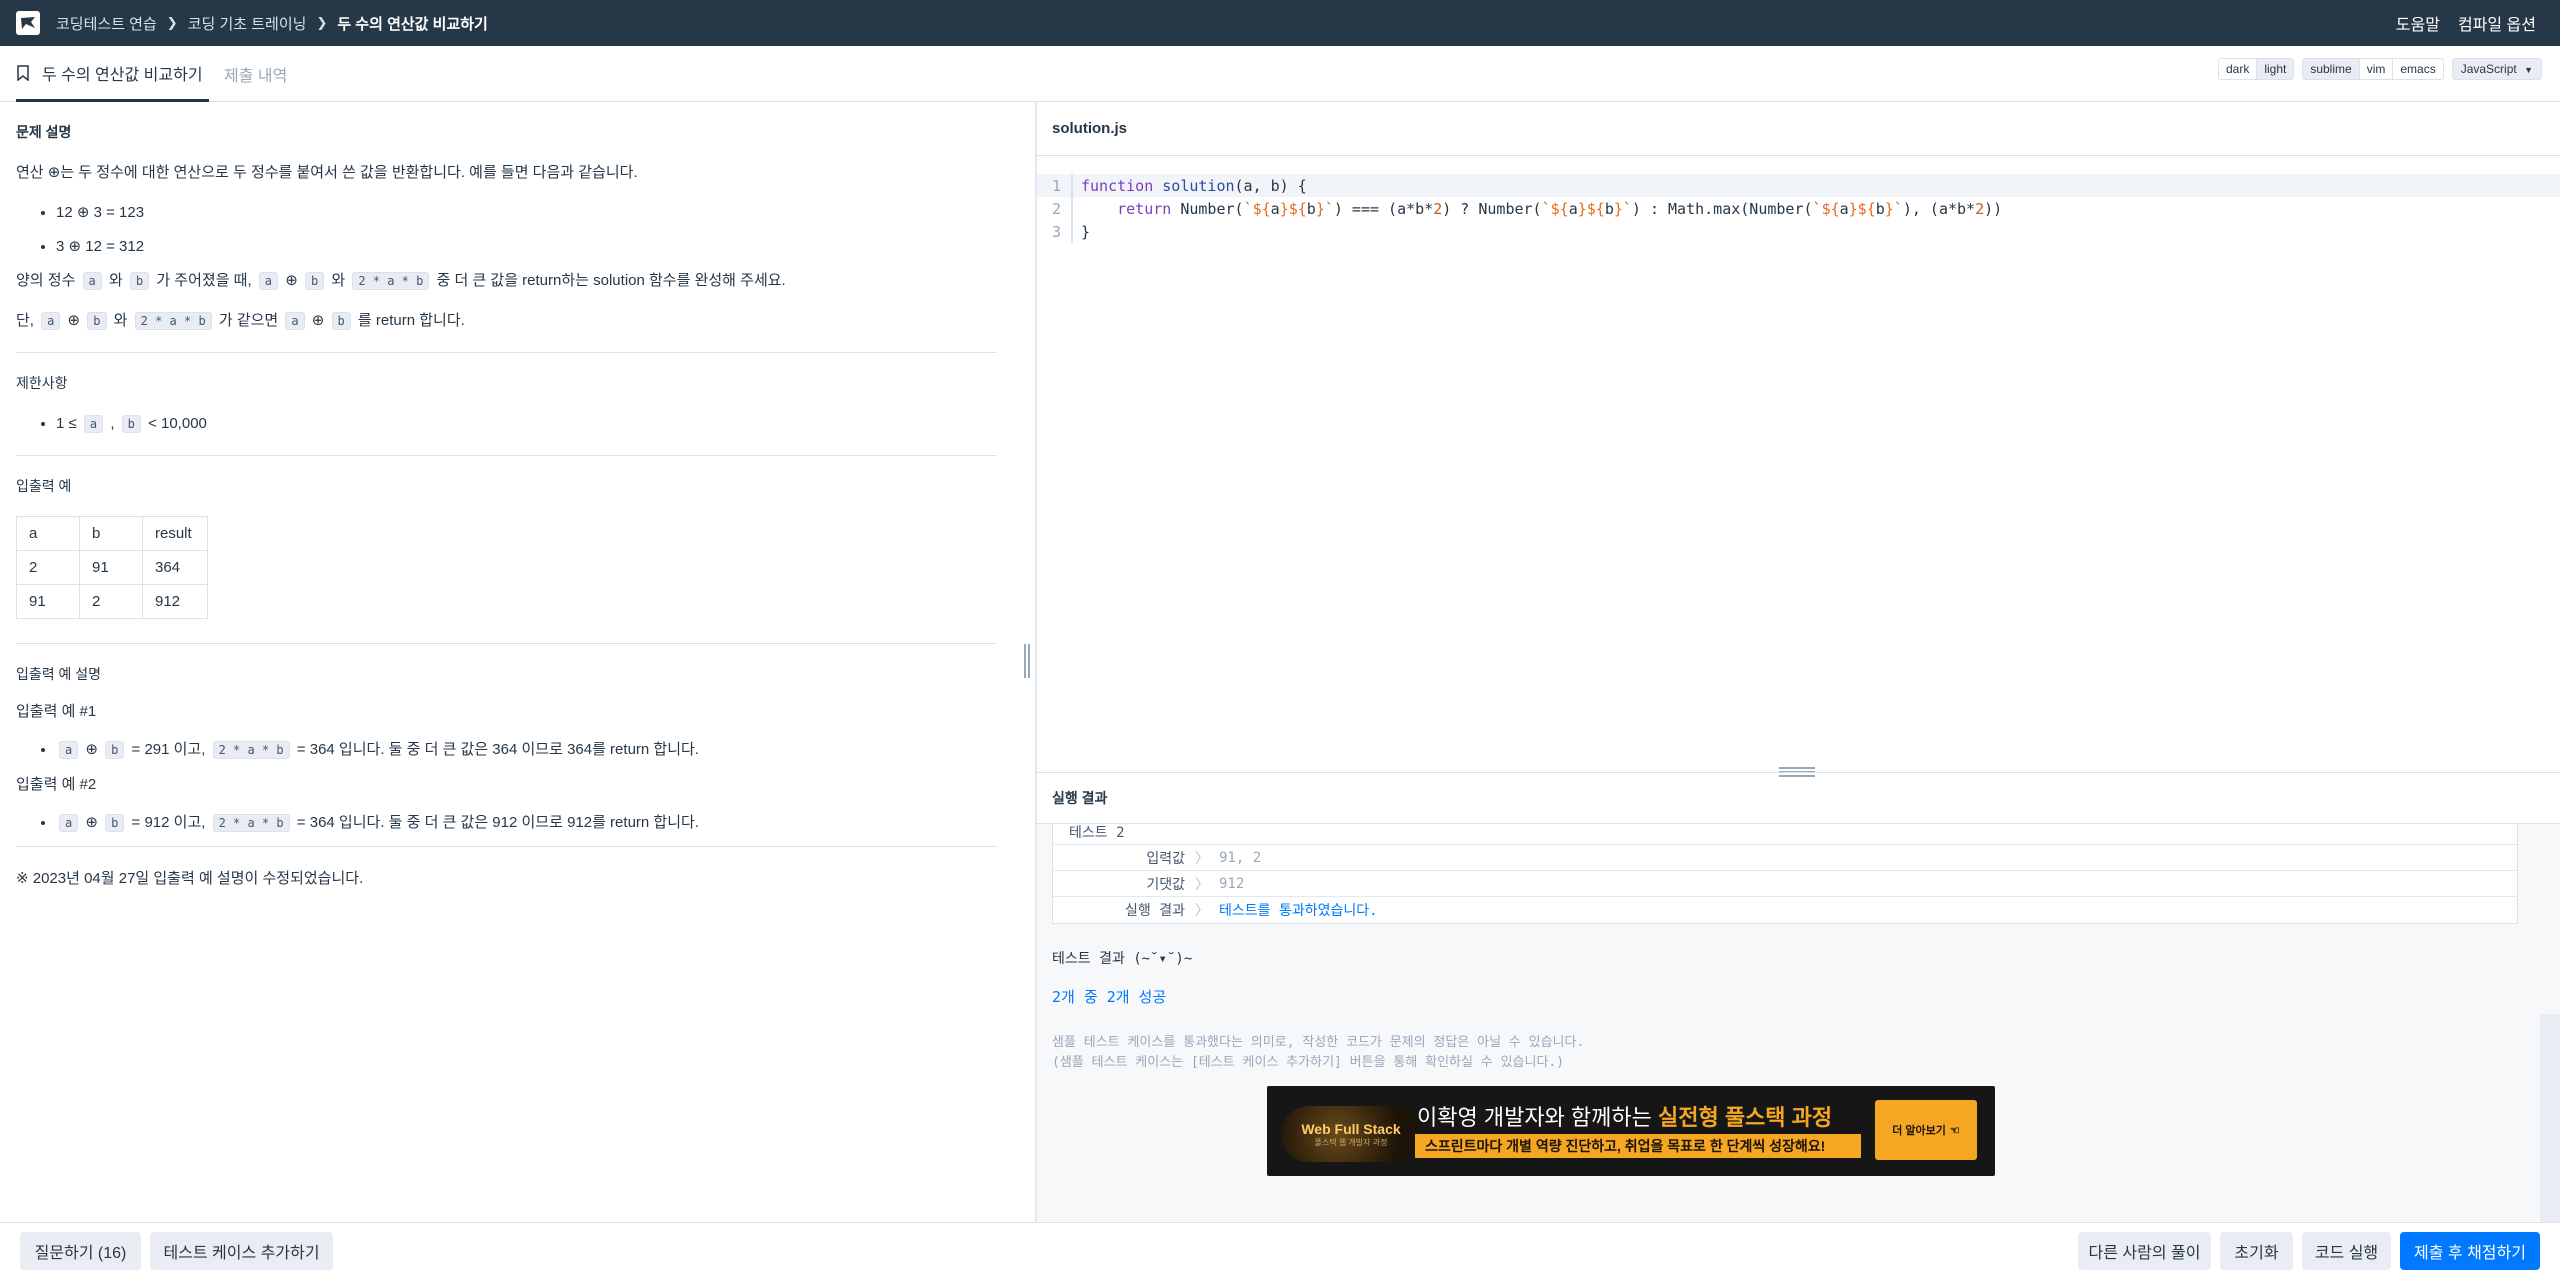 This screenshot has height=1276, width=2560. I want to click on line-number: 1, so click(1056, 185).